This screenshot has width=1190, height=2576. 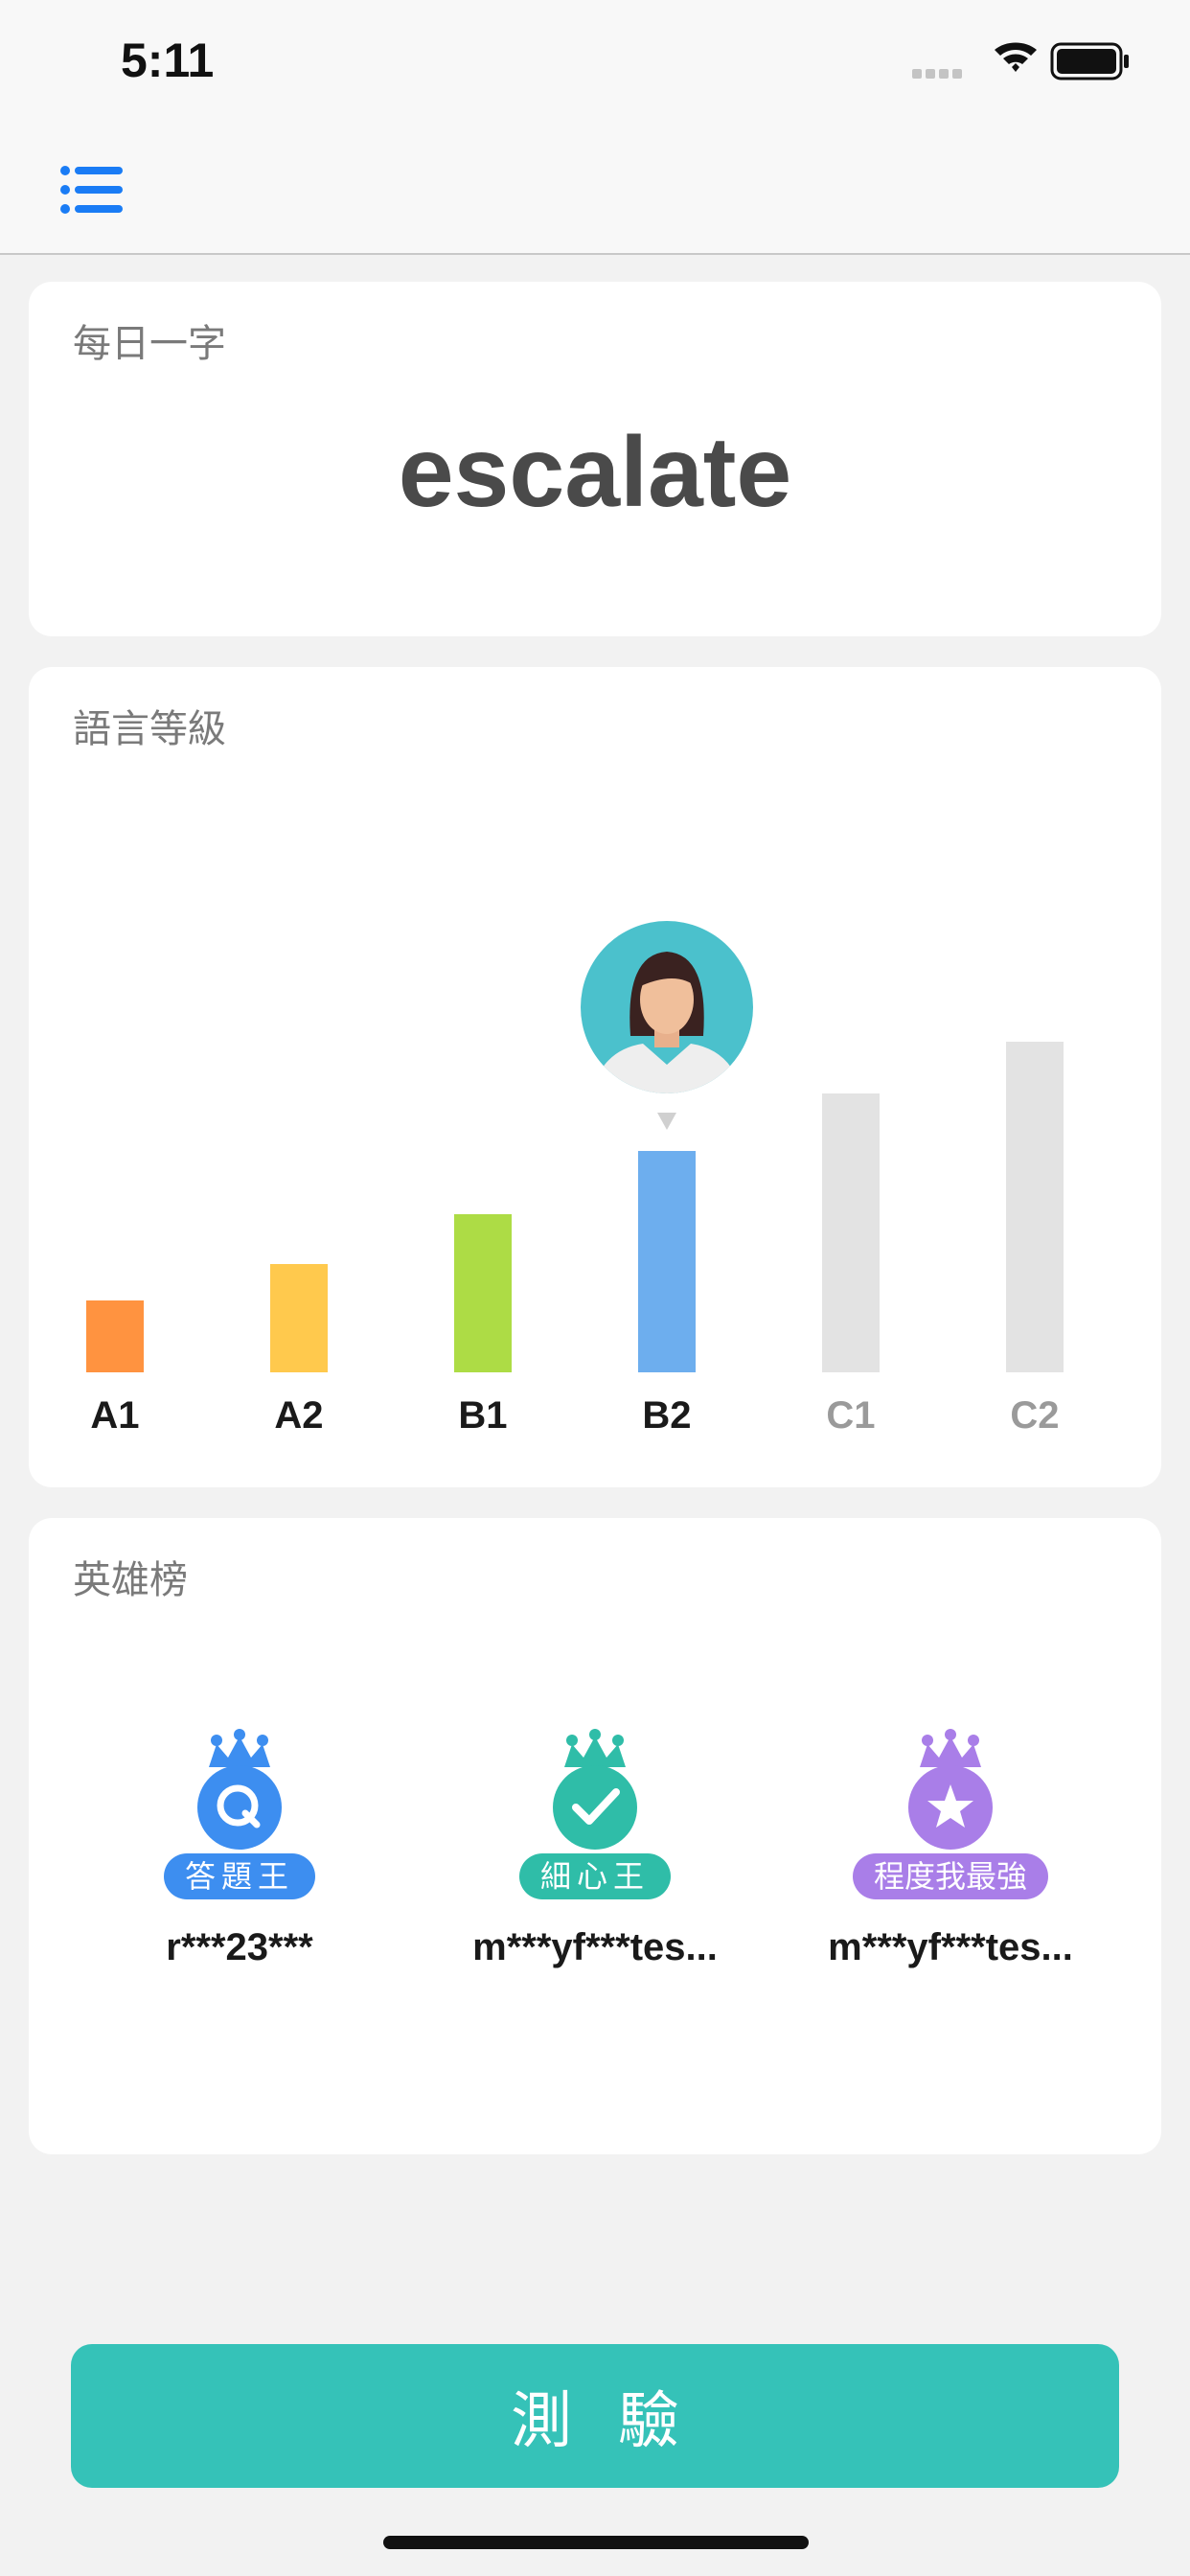 What do you see at coordinates (667, 1025) in the screenshot?
I see `user-avatar` at bounding box center [667, 1025].